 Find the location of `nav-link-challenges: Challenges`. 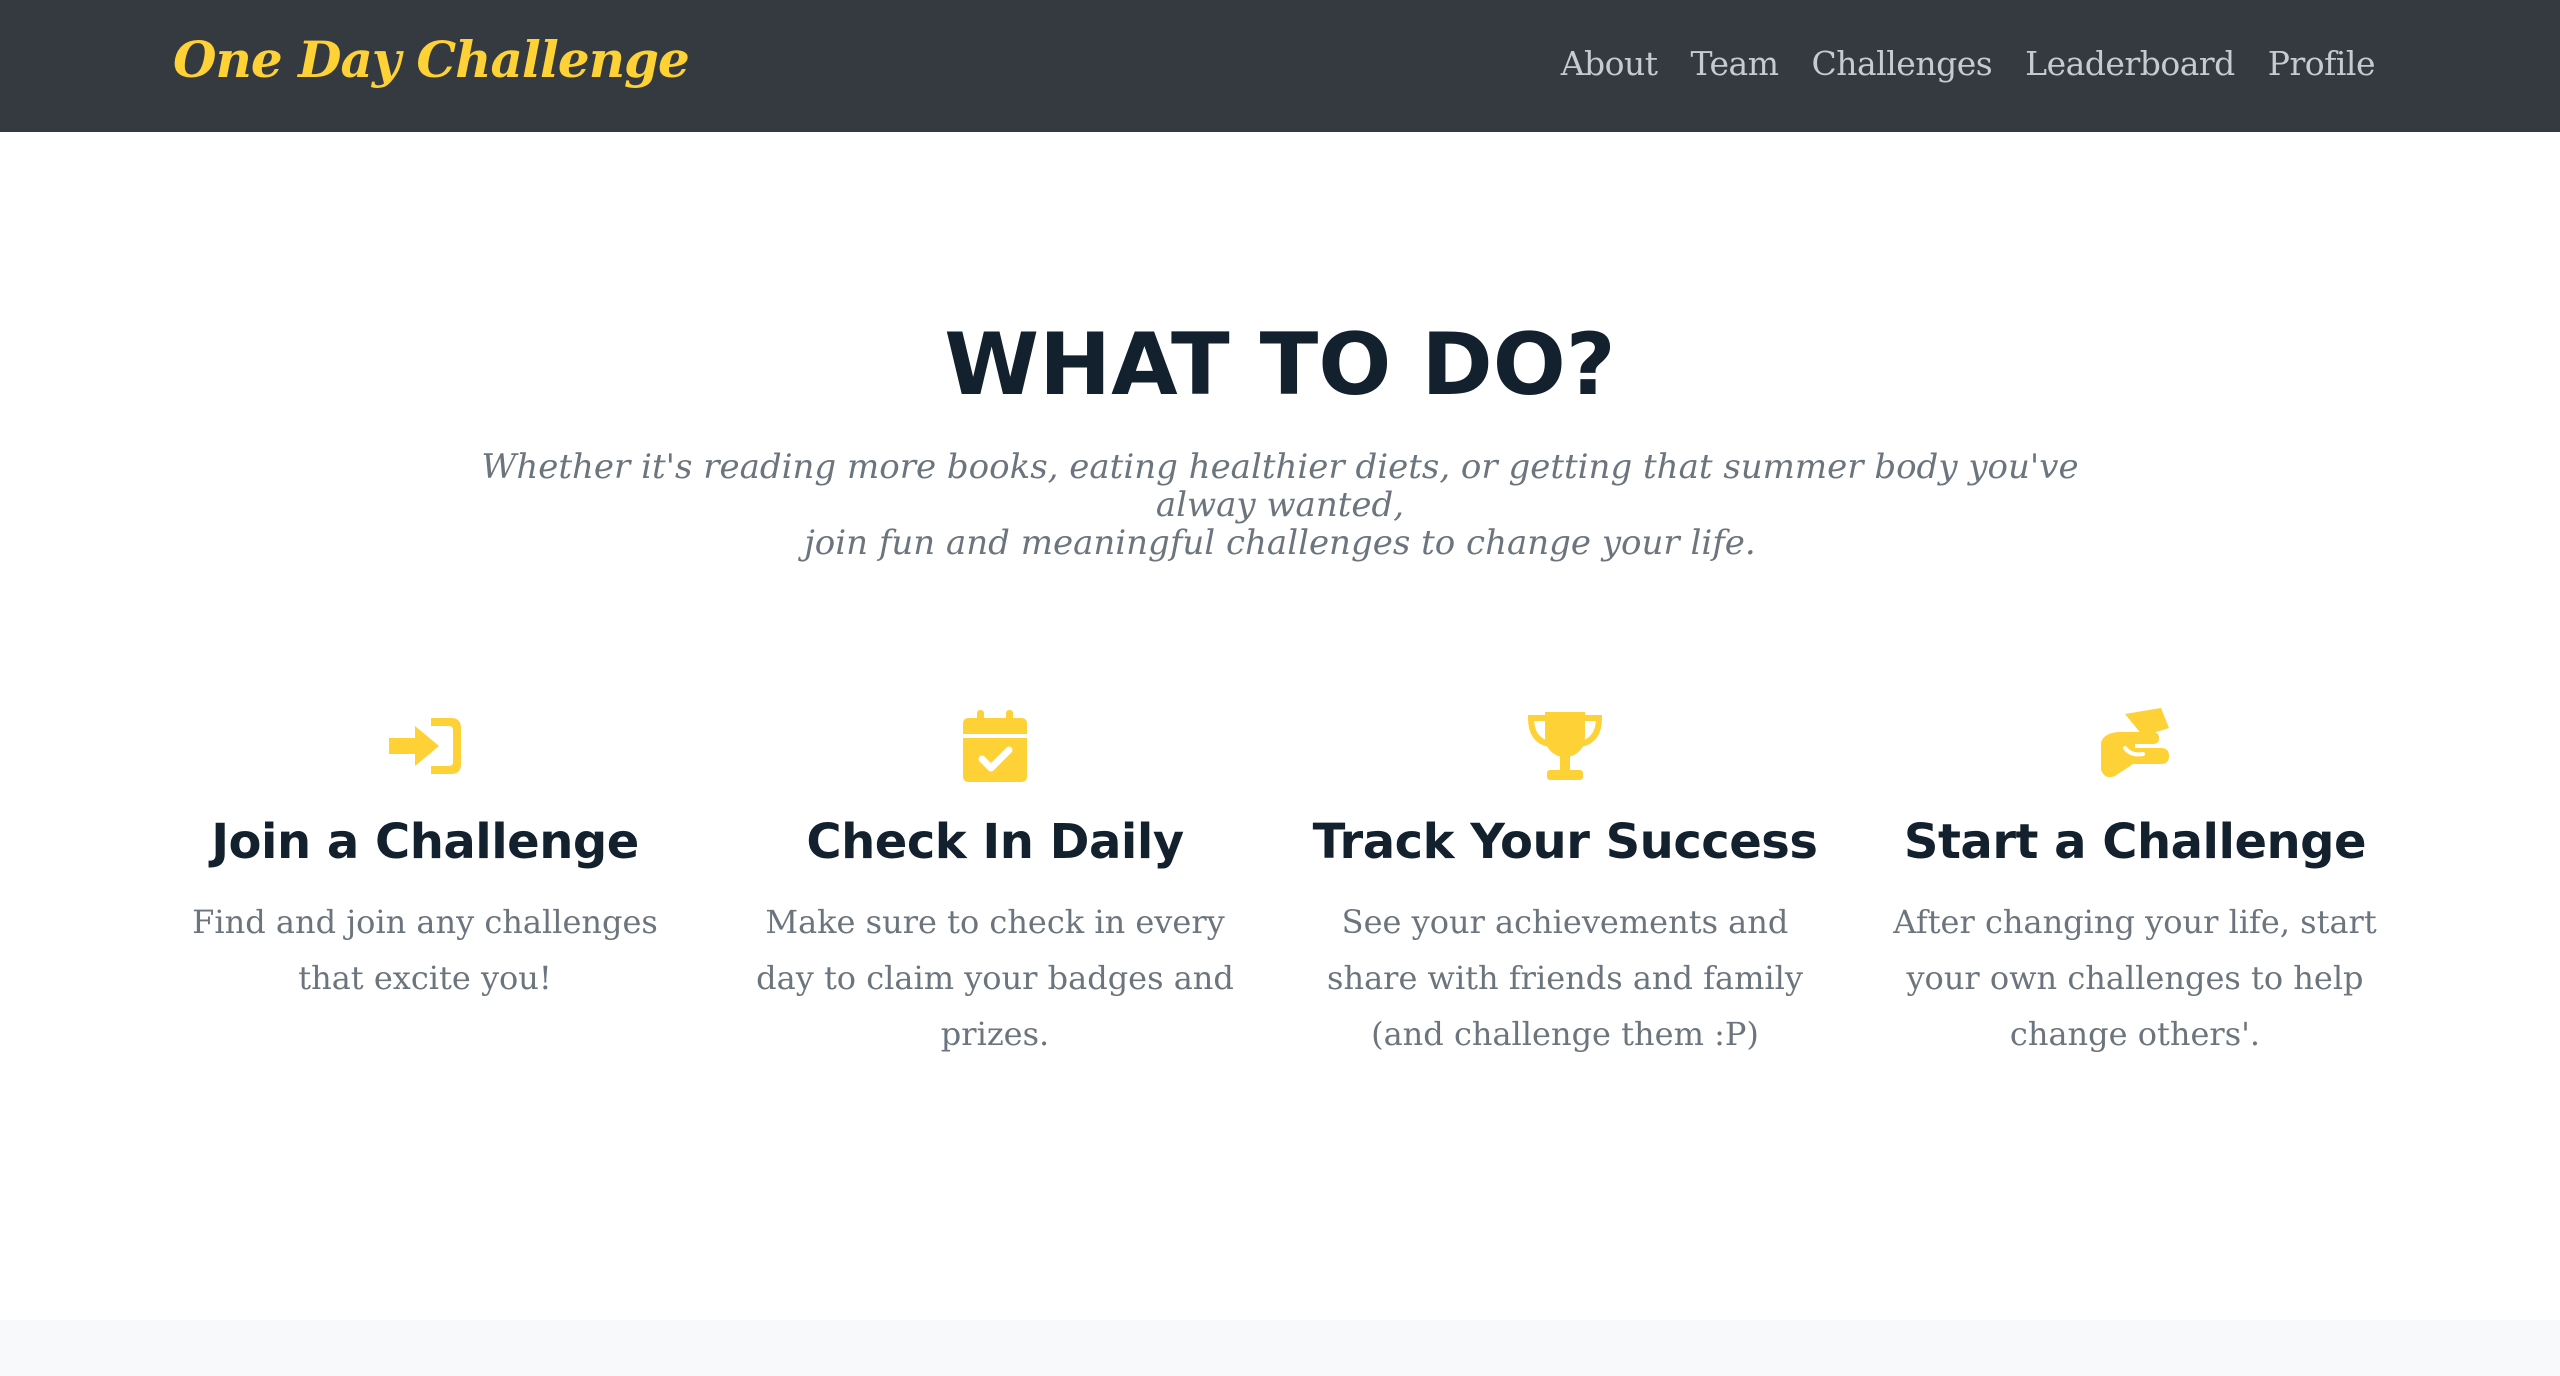

nav-link-challenges: Challenges is located at coordinates (1902, 63).